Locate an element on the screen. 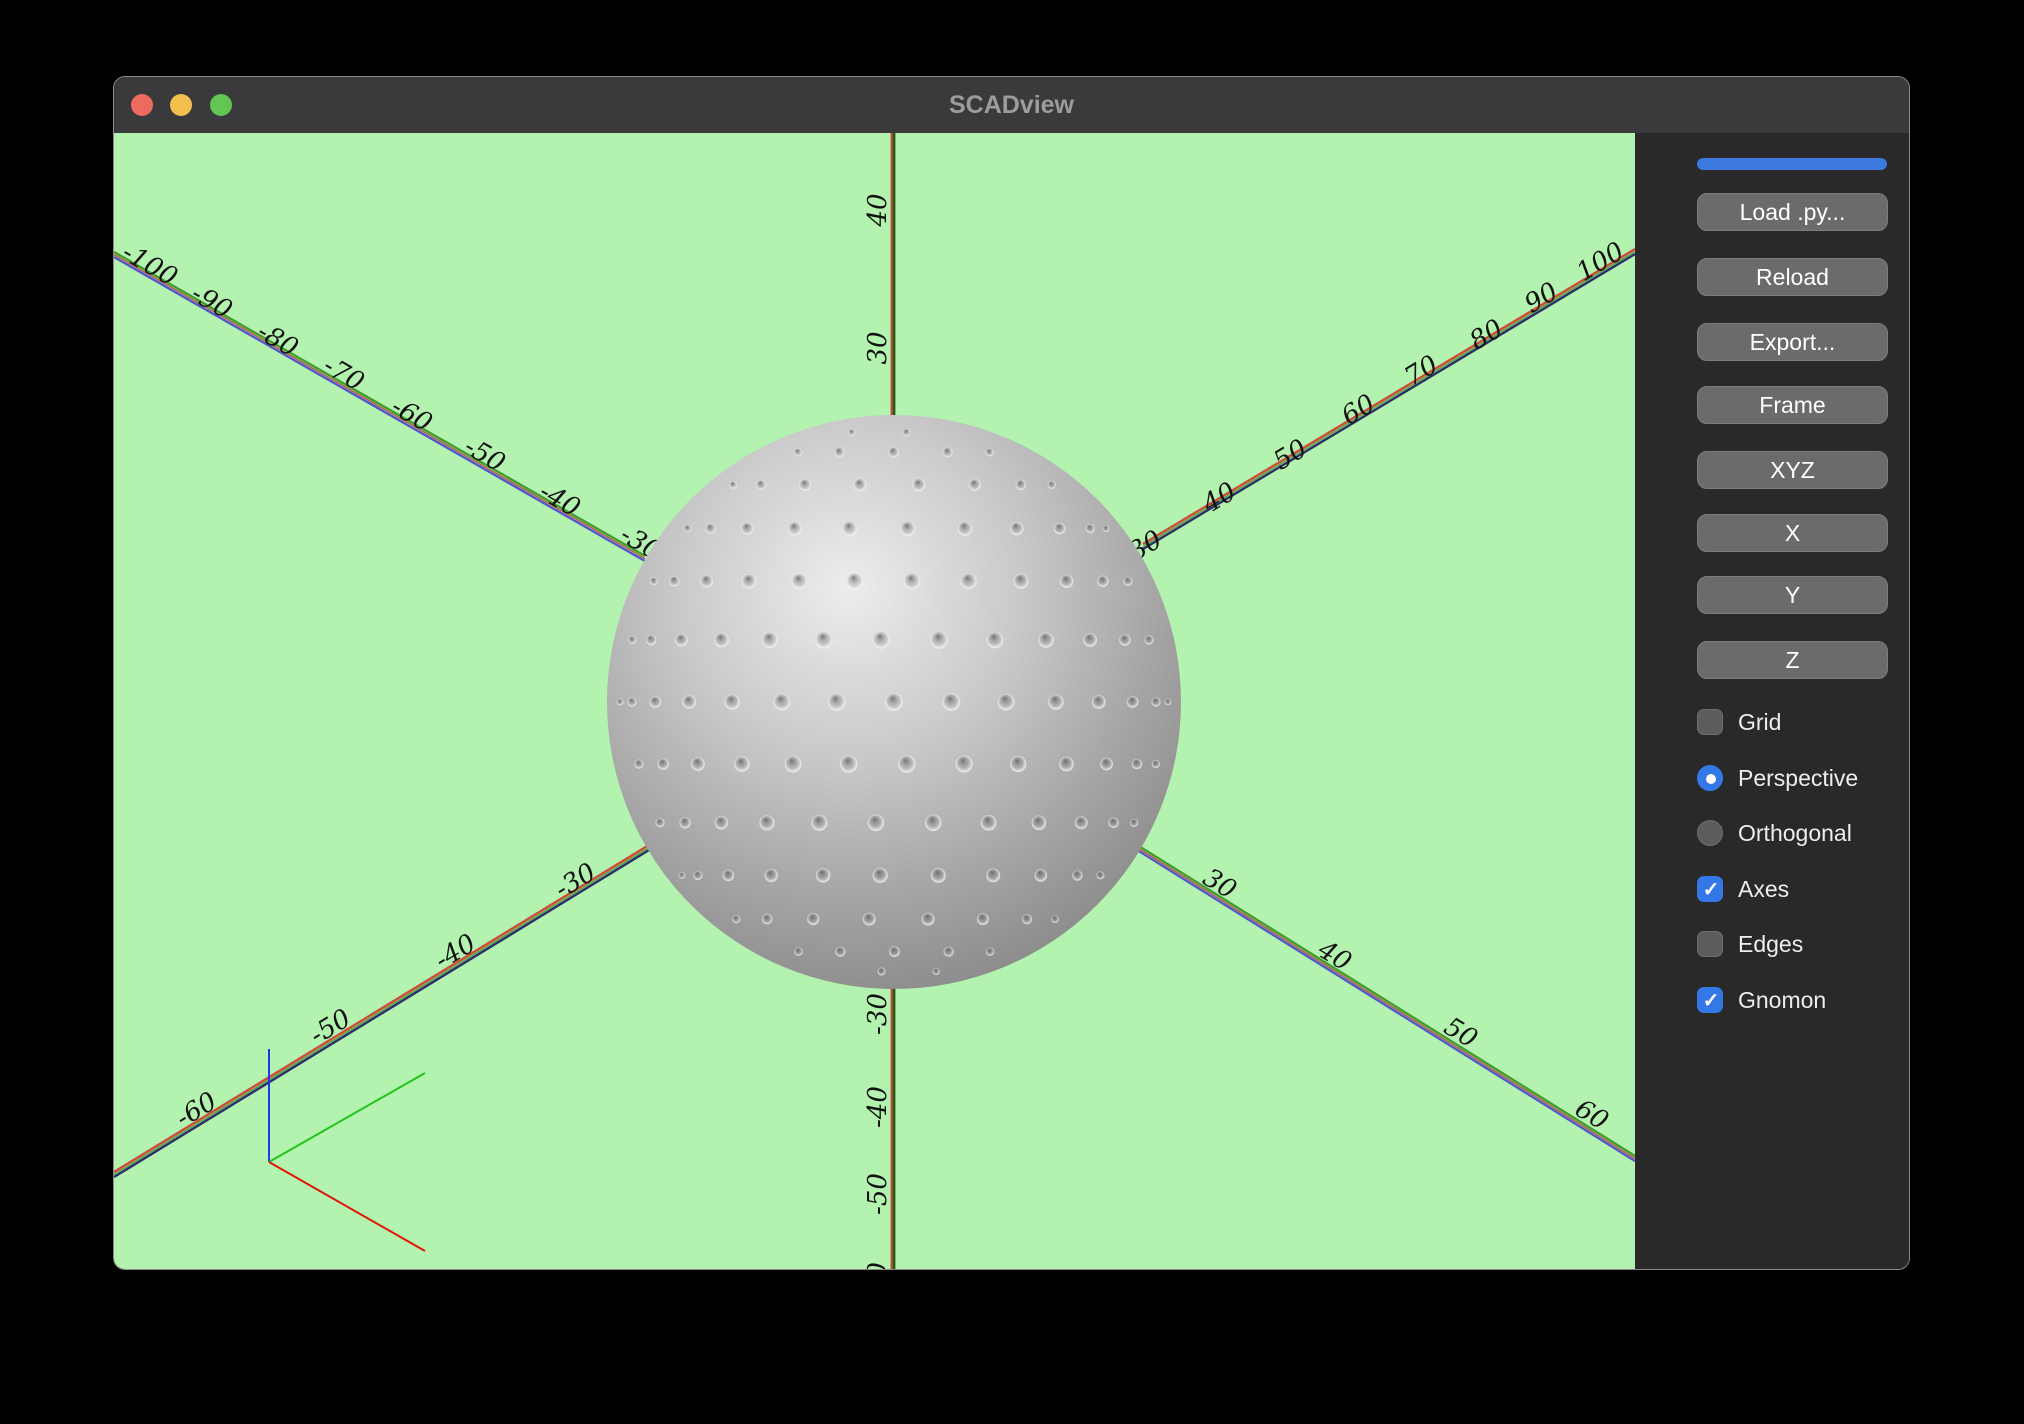 This screenshot has width=2024, height=1424. toggle-perspective: Perspective is located at coordinates (1802, 778).